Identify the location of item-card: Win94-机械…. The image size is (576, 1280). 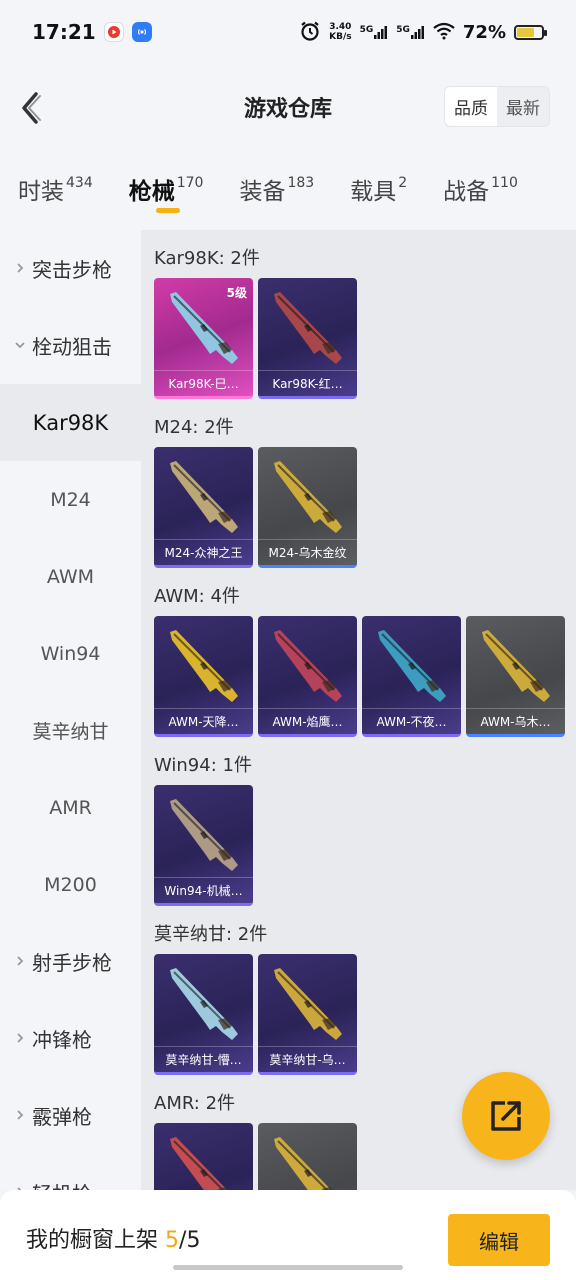
(203, 845).